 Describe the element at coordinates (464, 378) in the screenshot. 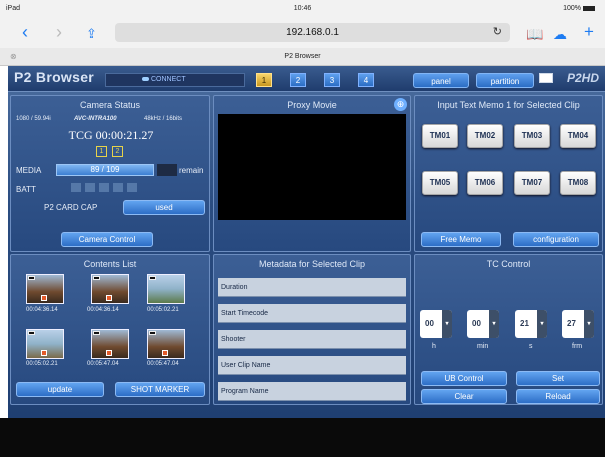

I see `ub-control-button: UB Control` at that location.